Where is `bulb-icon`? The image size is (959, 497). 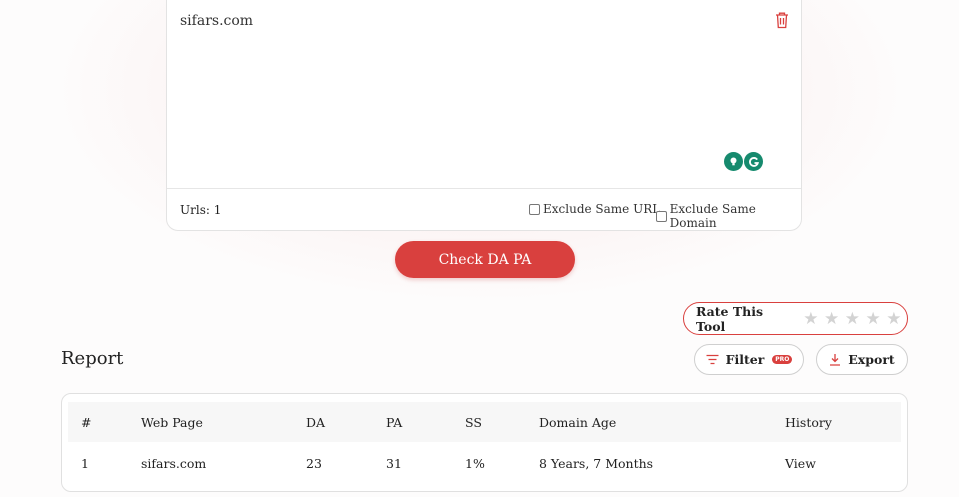 bulb-icon is located at coordinates (733, 161).